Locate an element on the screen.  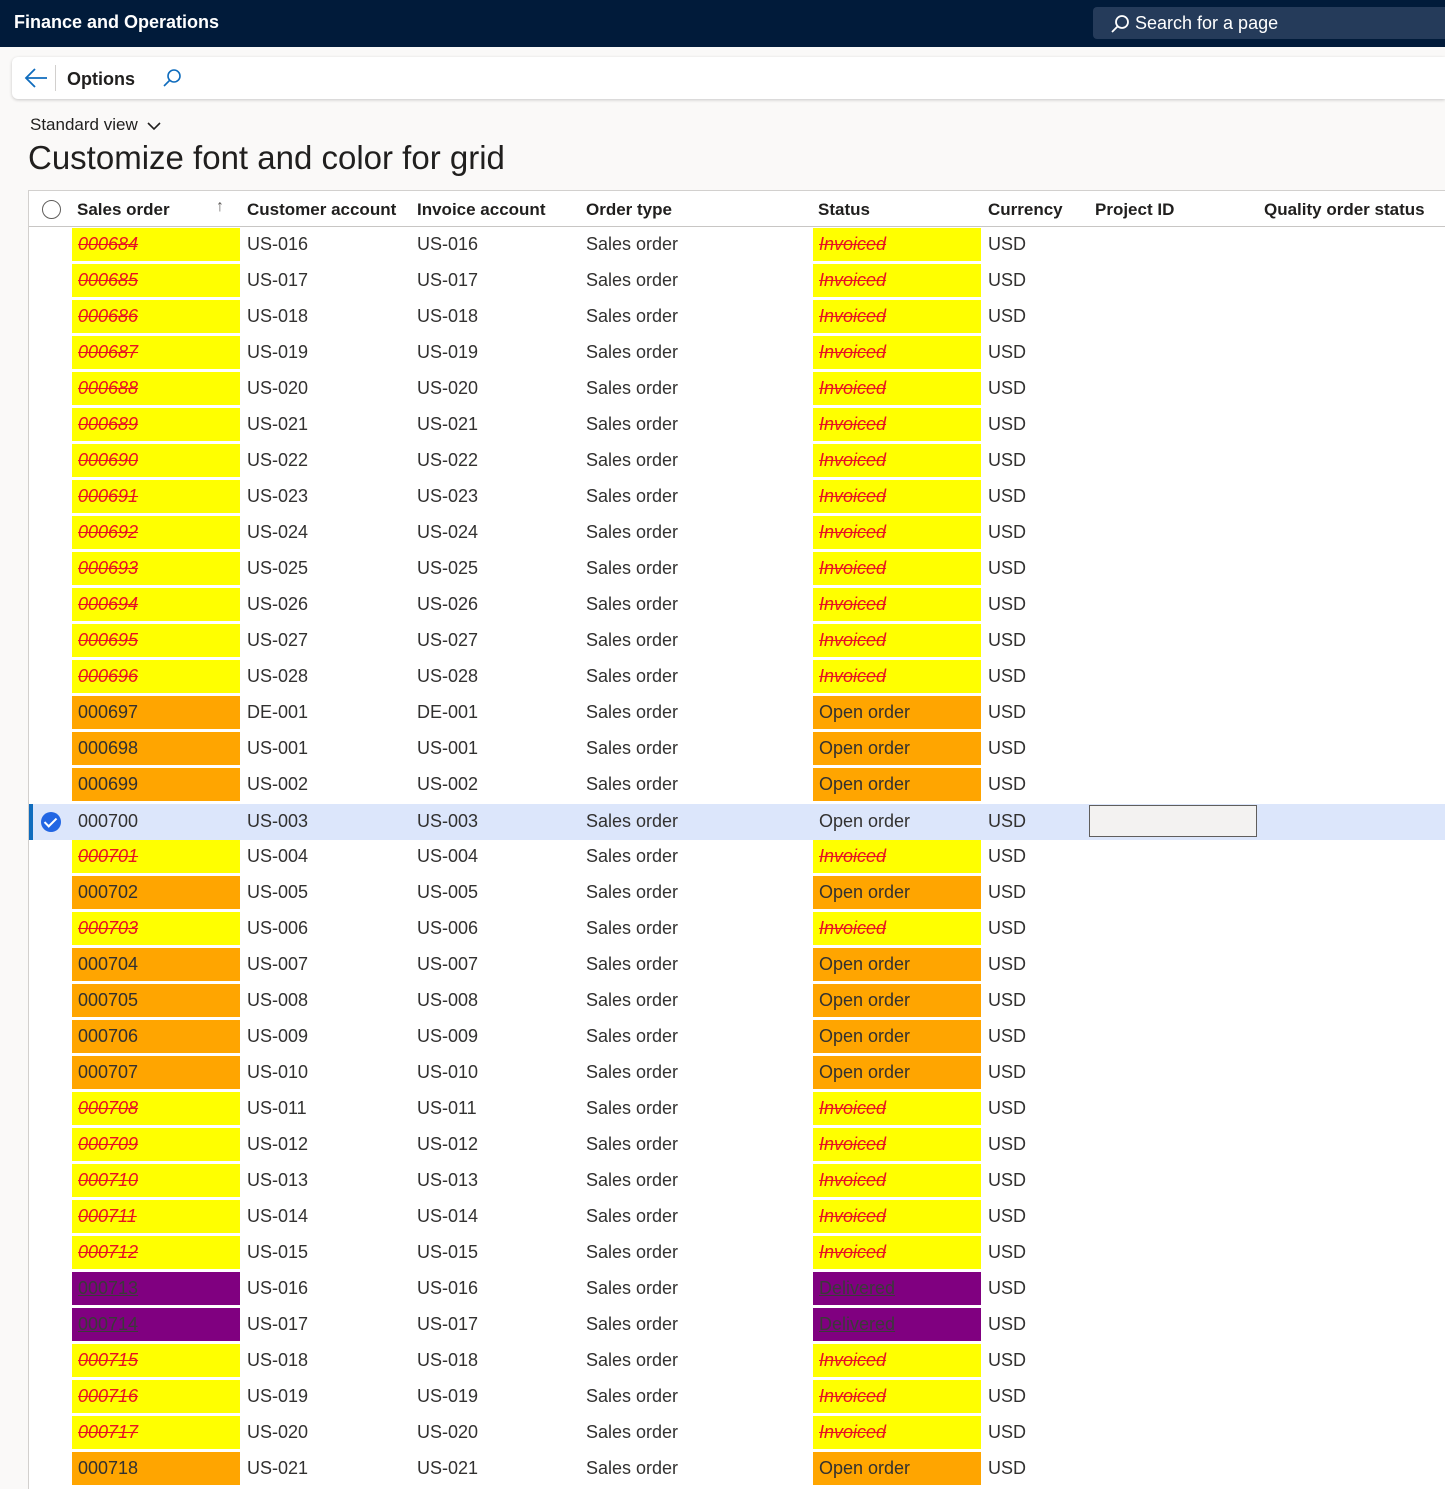
table-row: 000688 US-020 US-020 Sales order Invoiced USD is located at coordinates (737, 390).